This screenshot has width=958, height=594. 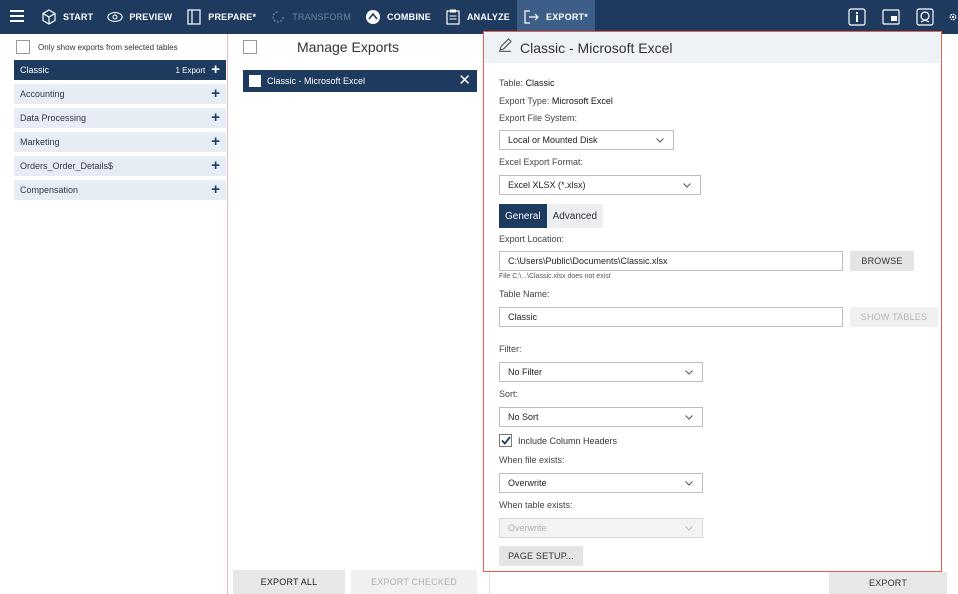 What do you see at coordinates (255, 81) in the screenshot?
I see `export-item-checkbox` at bounding box center [255, 81].